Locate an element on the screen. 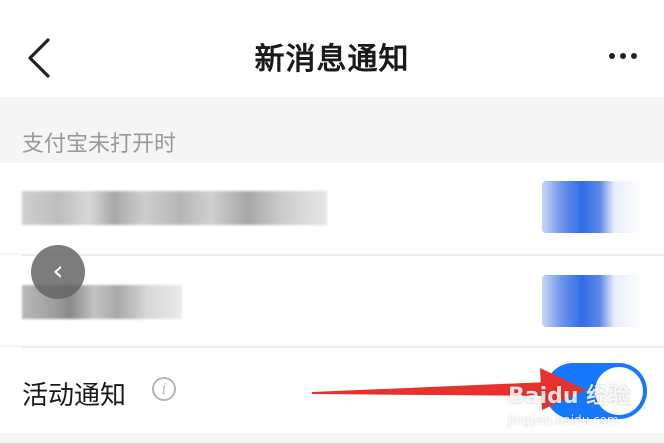 This screenshot has height=443, width=664. obscured-label is located at coordinates (174, 208).